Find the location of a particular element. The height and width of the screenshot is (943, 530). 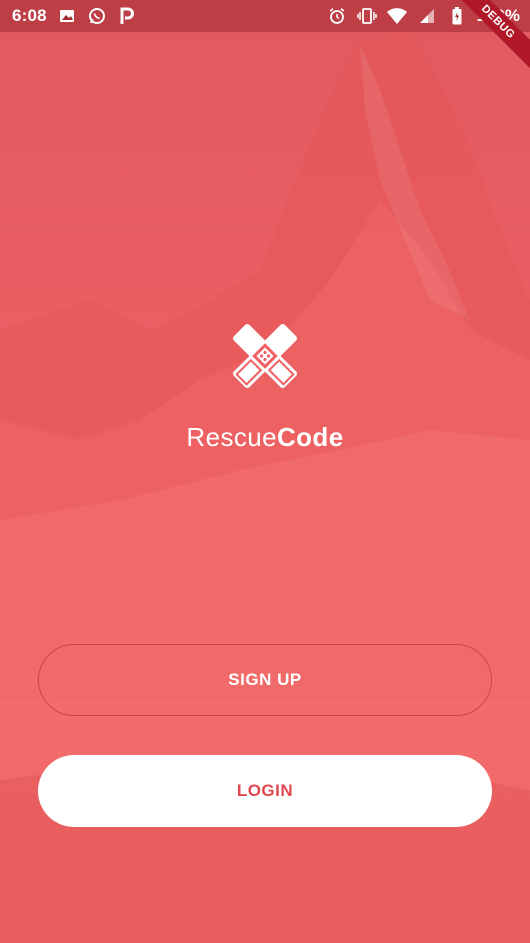

battery-icon is located at coordinates (457, 16).